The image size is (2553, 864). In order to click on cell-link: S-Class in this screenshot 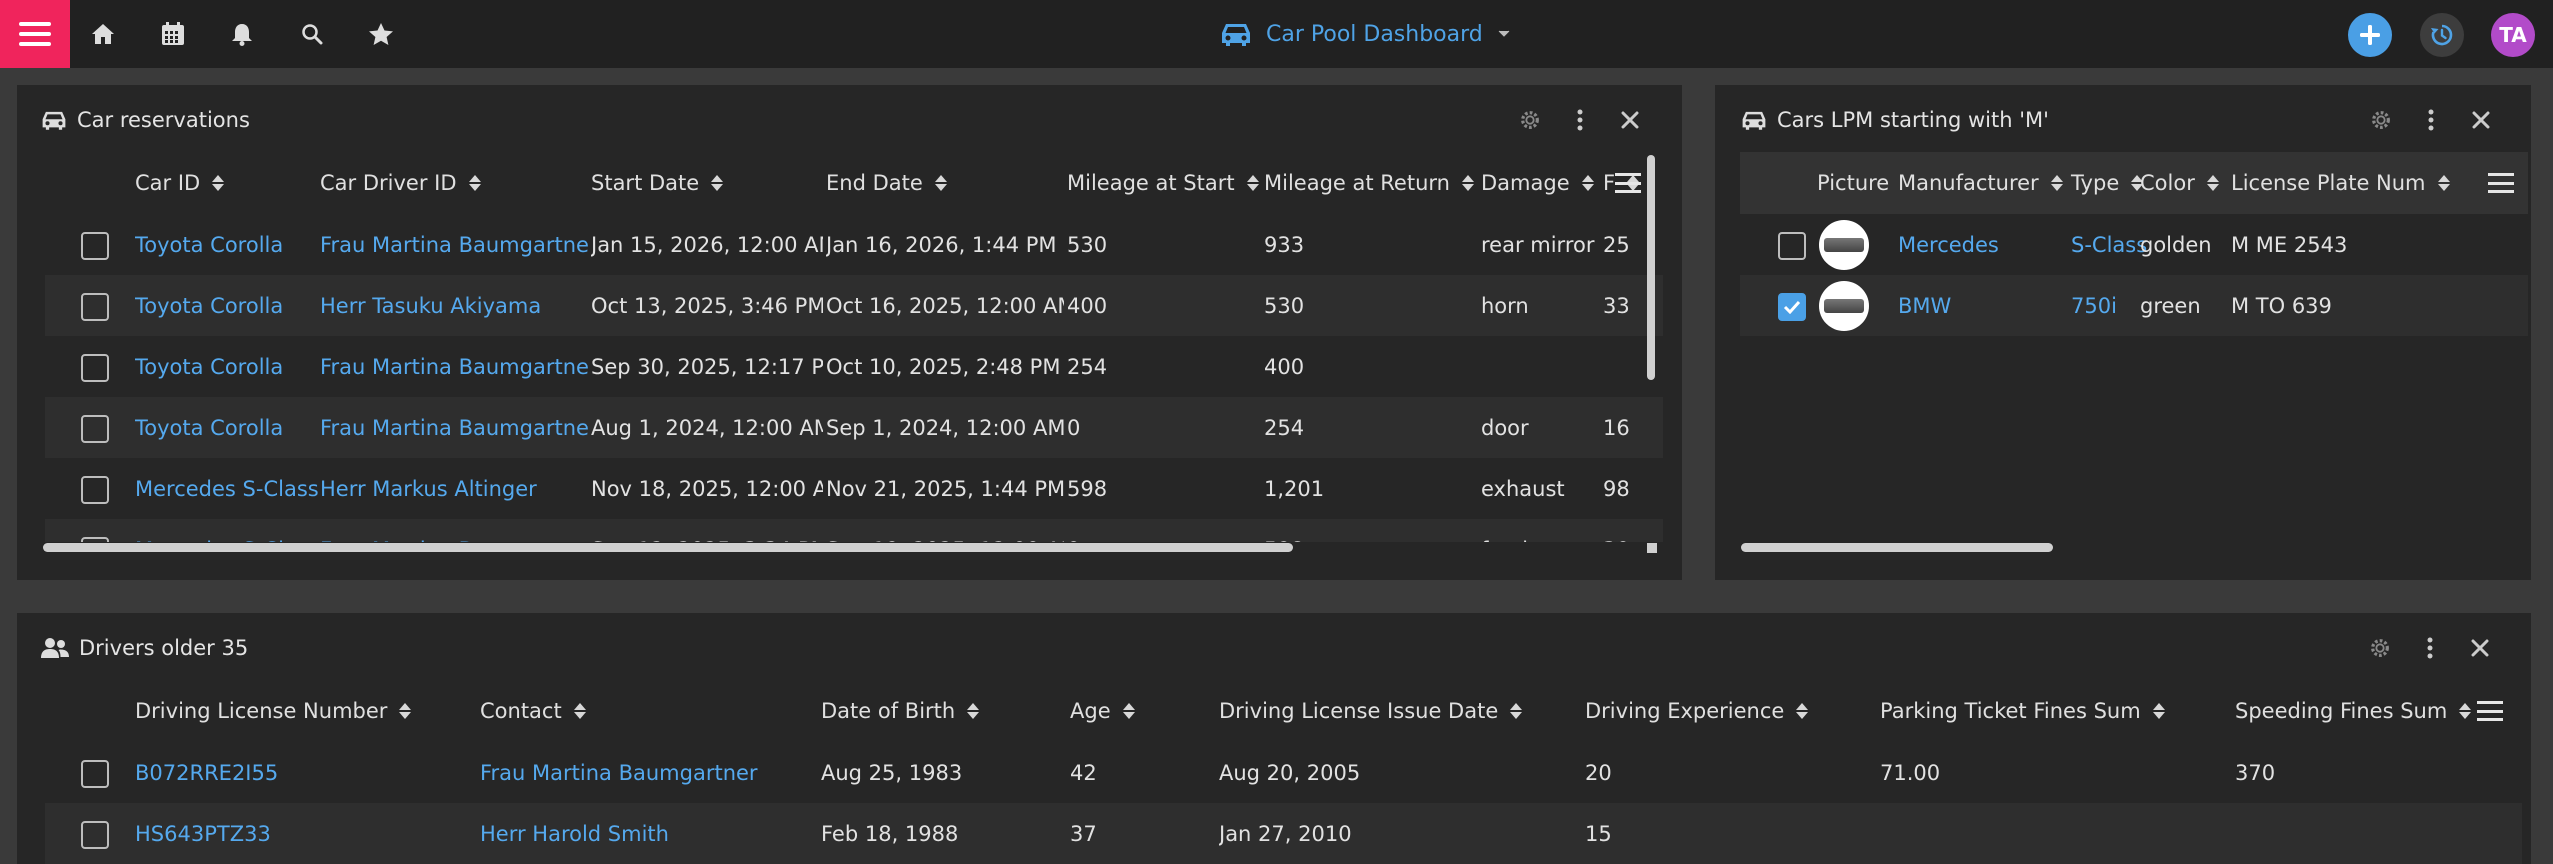, I will do `click(2109, 244)`.